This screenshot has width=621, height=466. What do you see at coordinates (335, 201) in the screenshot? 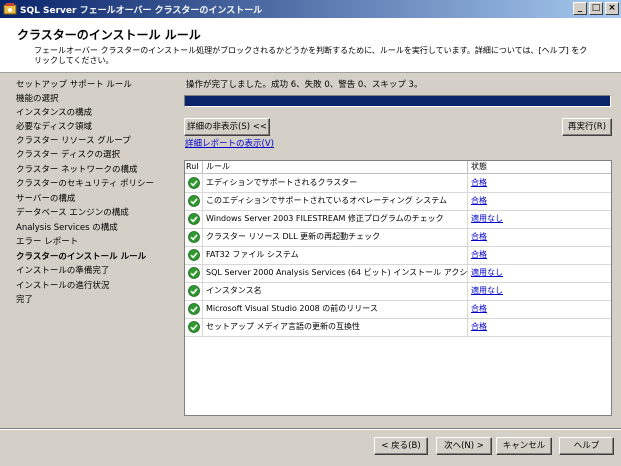
I see `rule-name: このエディションでサポートされているオペレーティング システム` at bounding box center [335, 201].